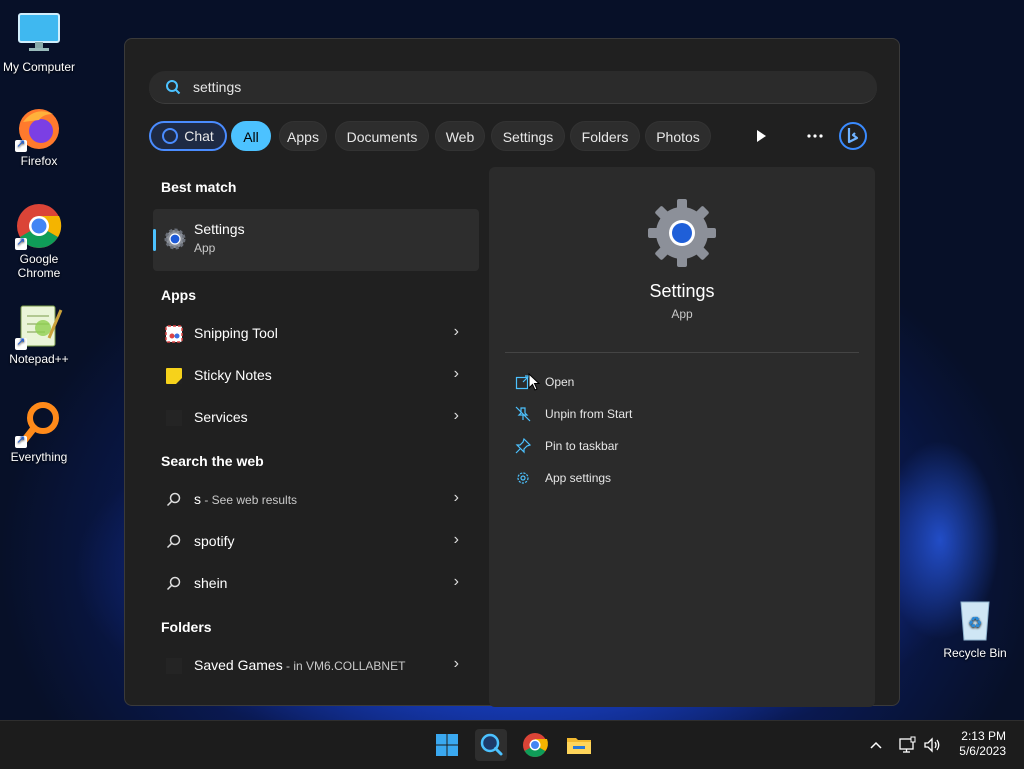 This screenshot has height=769, width=1024. What do you see at coordinates (513, 87) in the screenshot?
I see `search-box: settings` at bounding box center [513, 87].